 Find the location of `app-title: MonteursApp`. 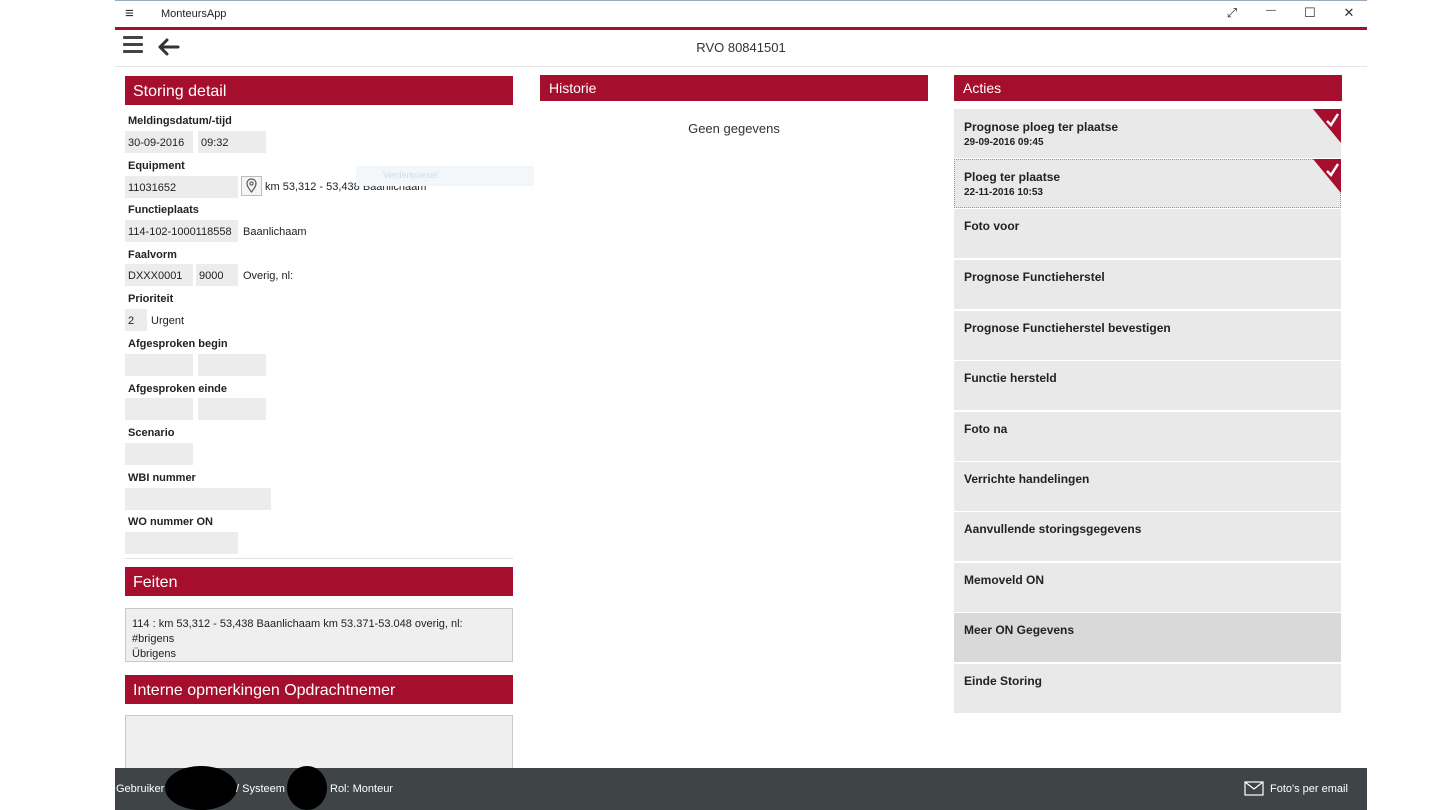

app-title: MonteursApp is located at coordinates (194, 14).